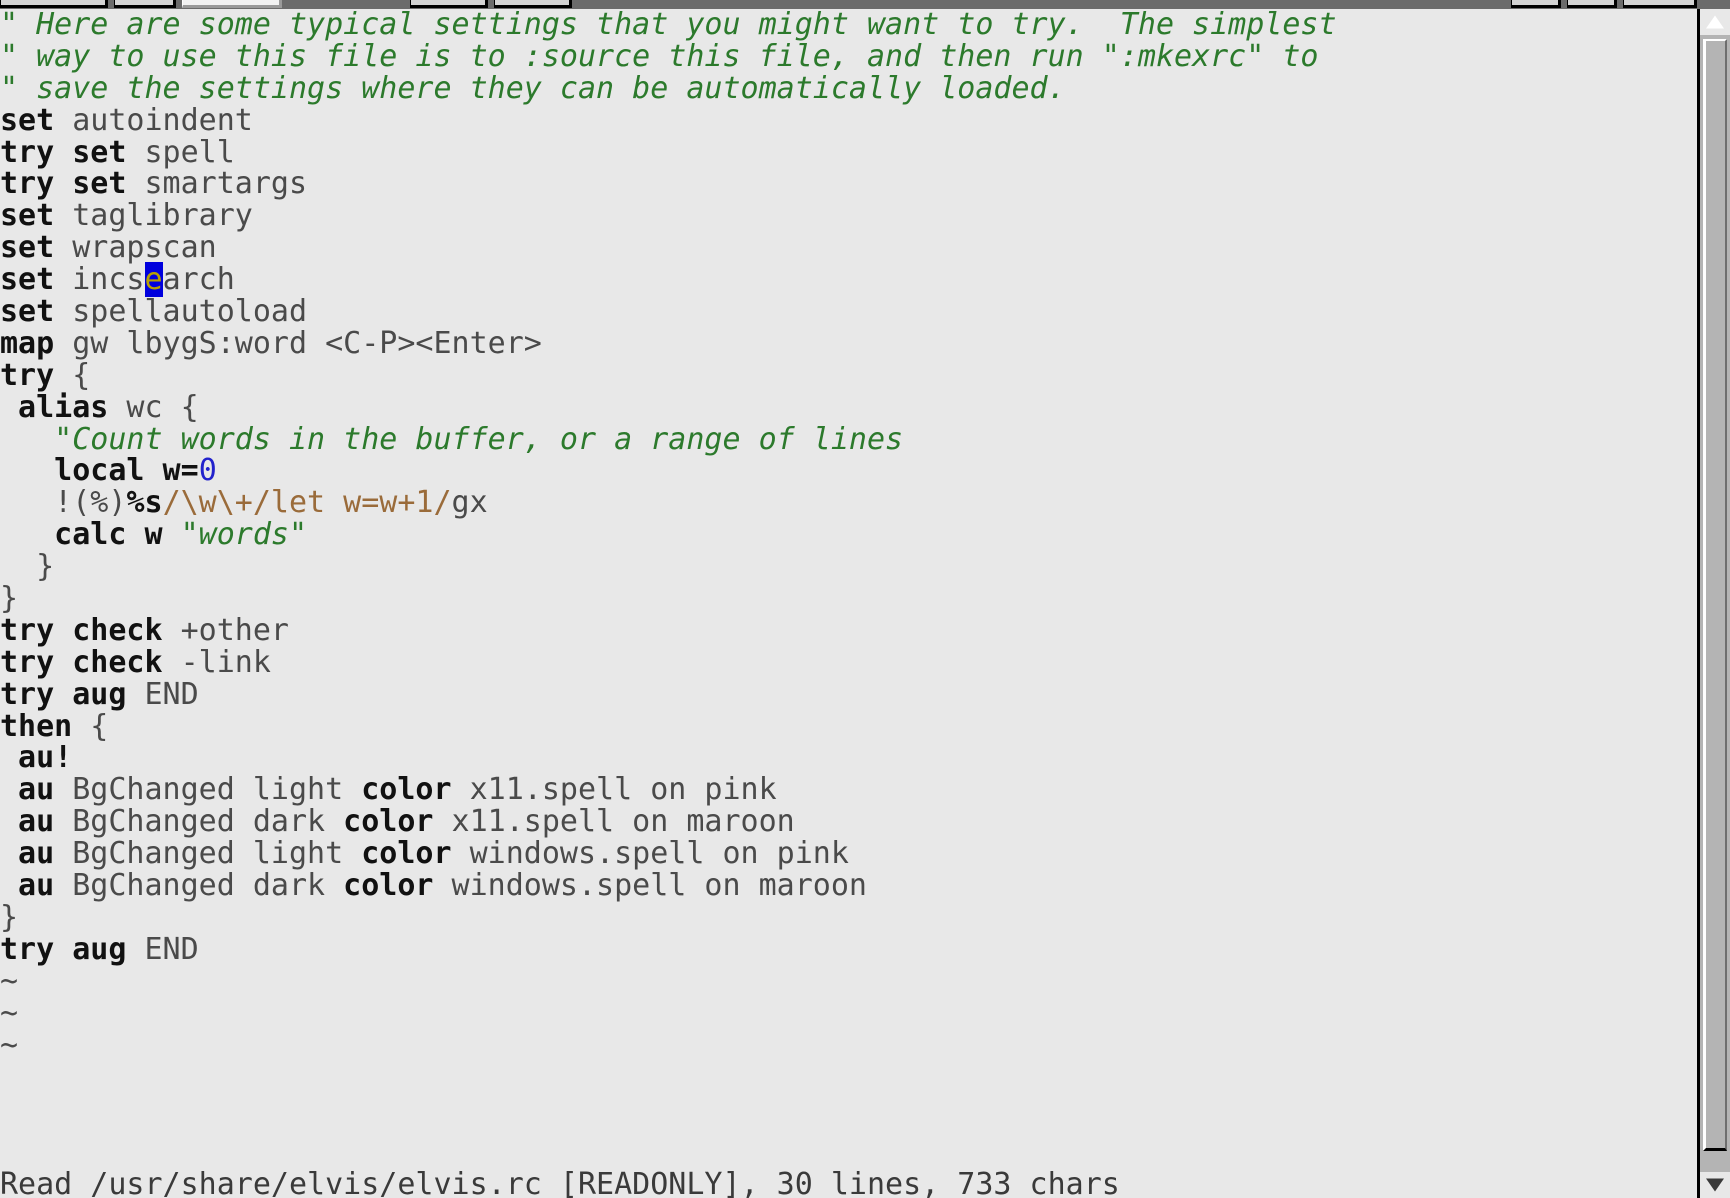  What do you see at coordinates (99, 471) in the screenshot?
I see `buffer-text-span: local w=` at bounding box center [99, 471].